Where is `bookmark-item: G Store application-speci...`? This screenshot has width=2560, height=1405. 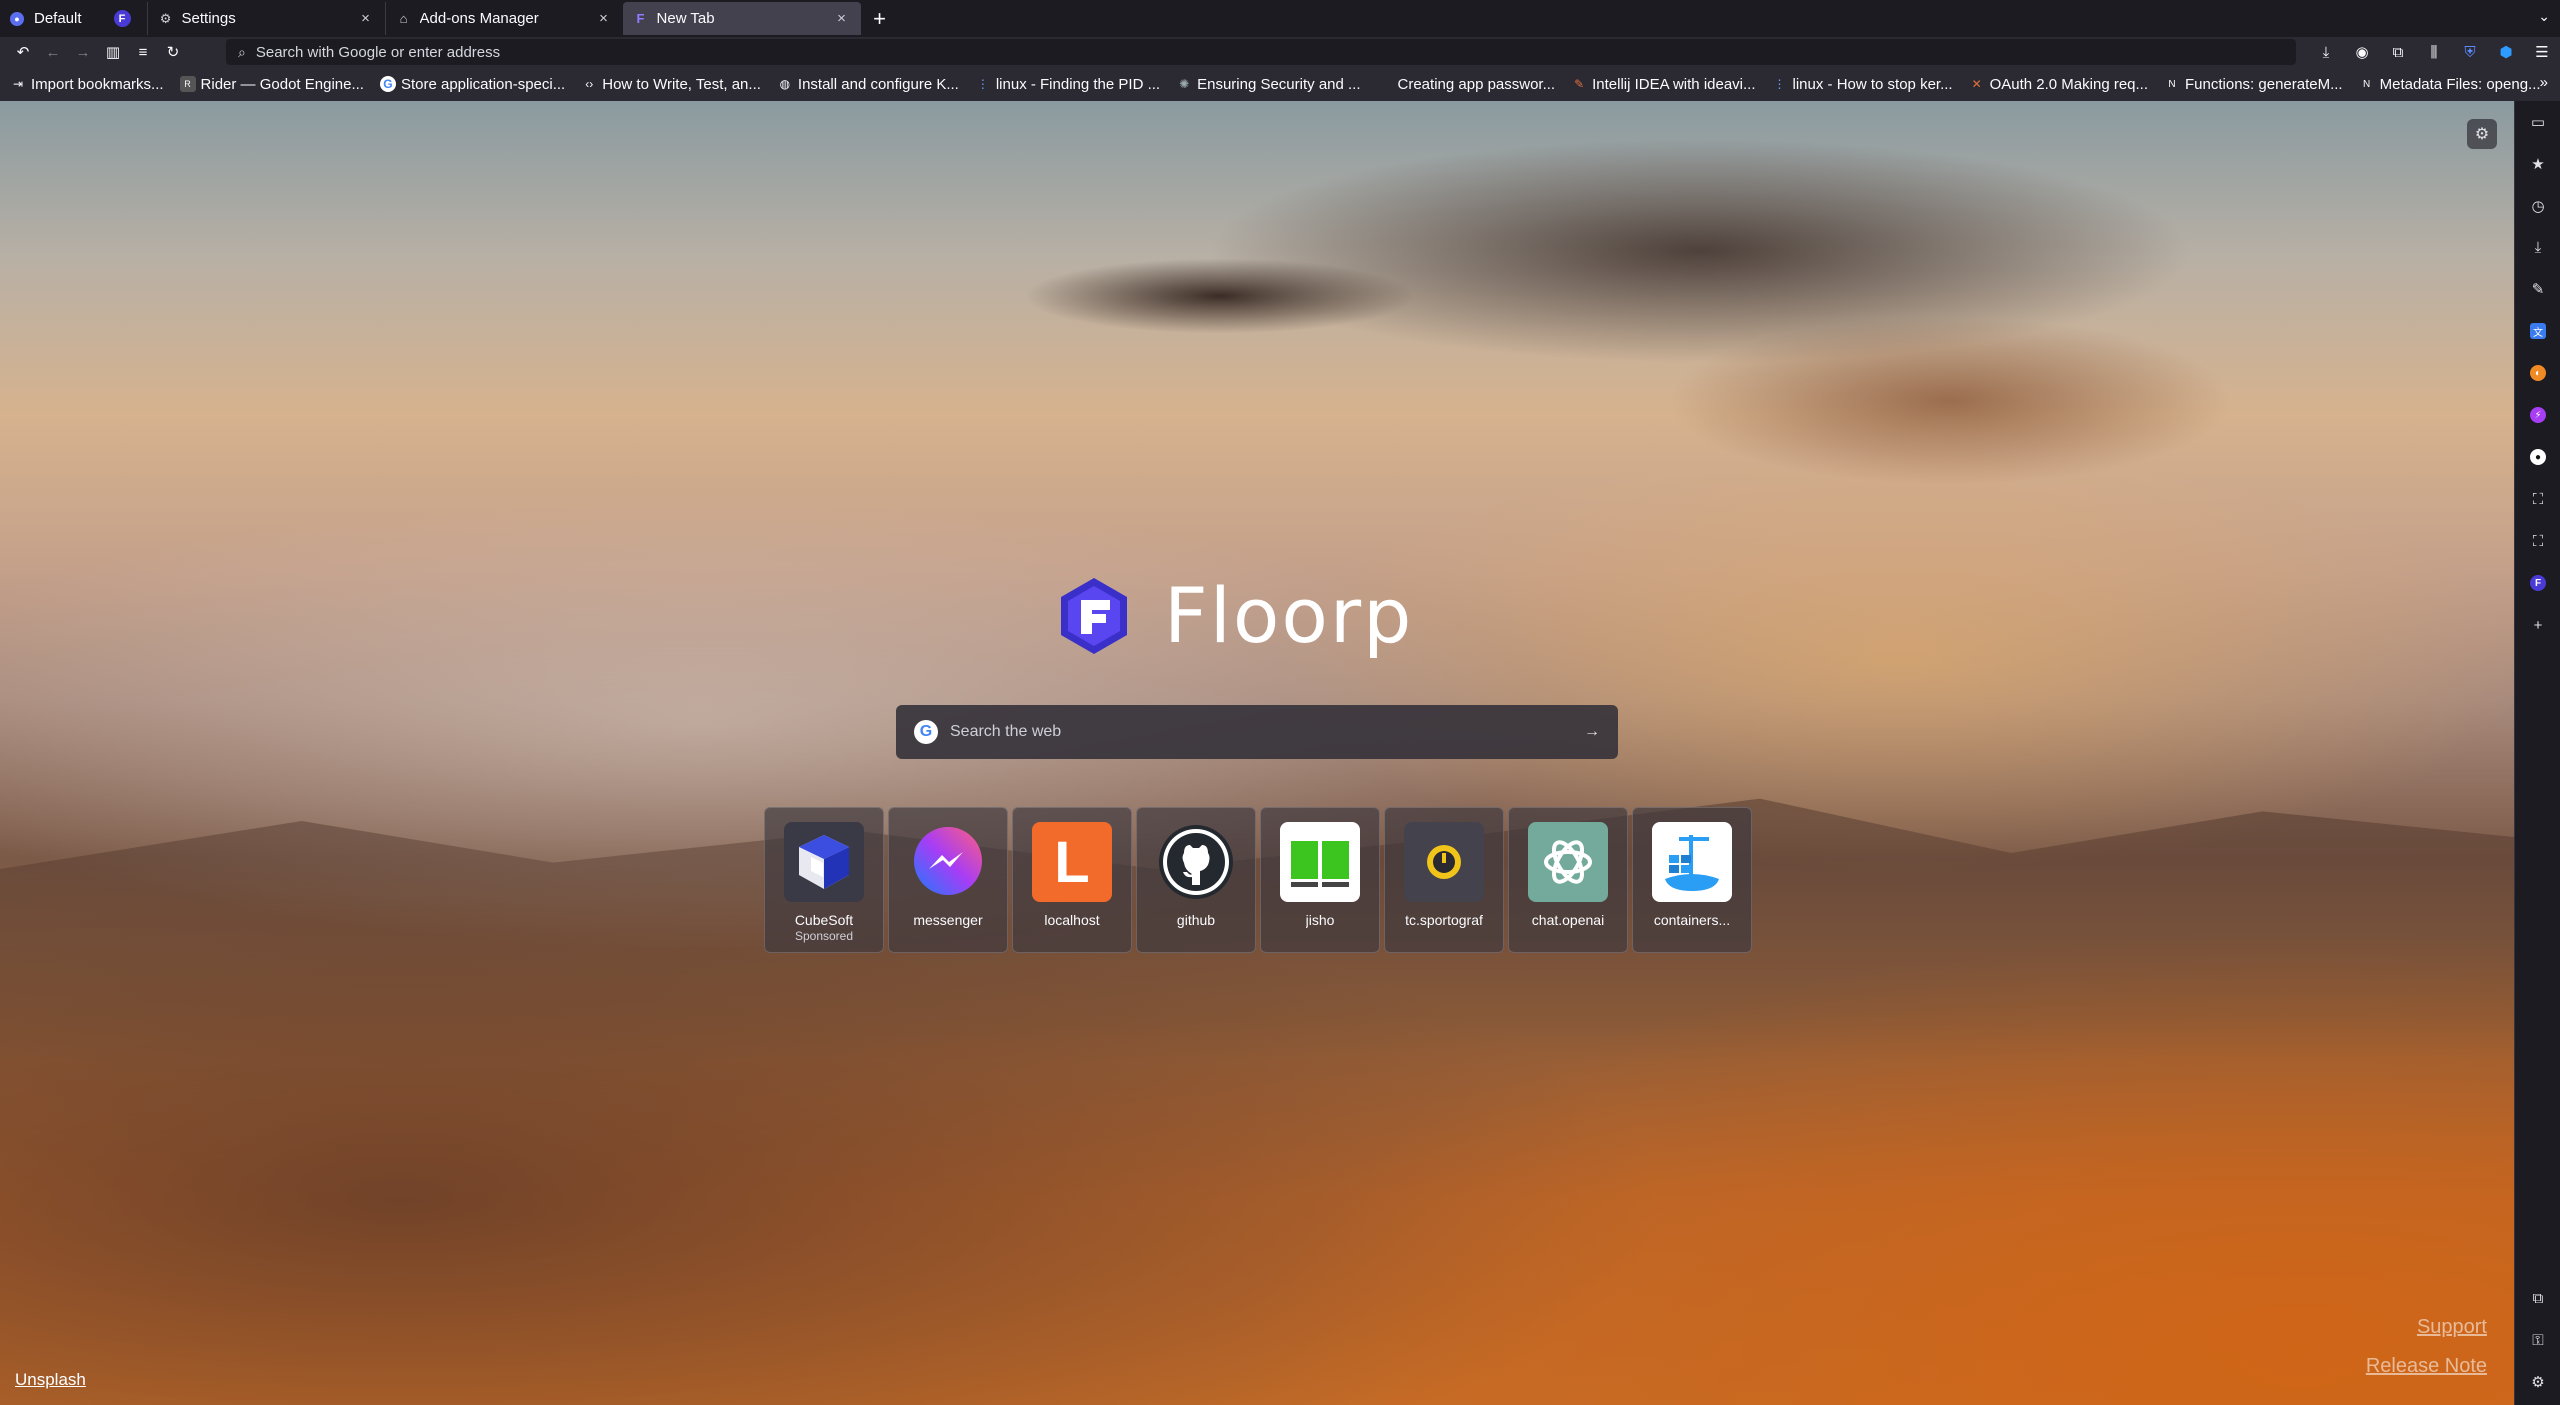
bookmark-item: G Store application-speci... is located at coordinates (472, 84).